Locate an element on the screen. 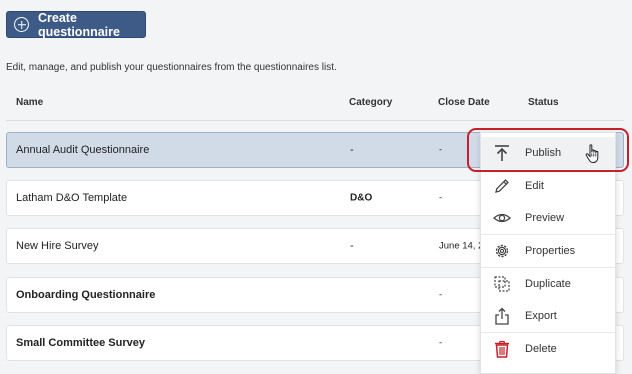  row-name: Small Committee Survey is located at coordinates (80, 343).